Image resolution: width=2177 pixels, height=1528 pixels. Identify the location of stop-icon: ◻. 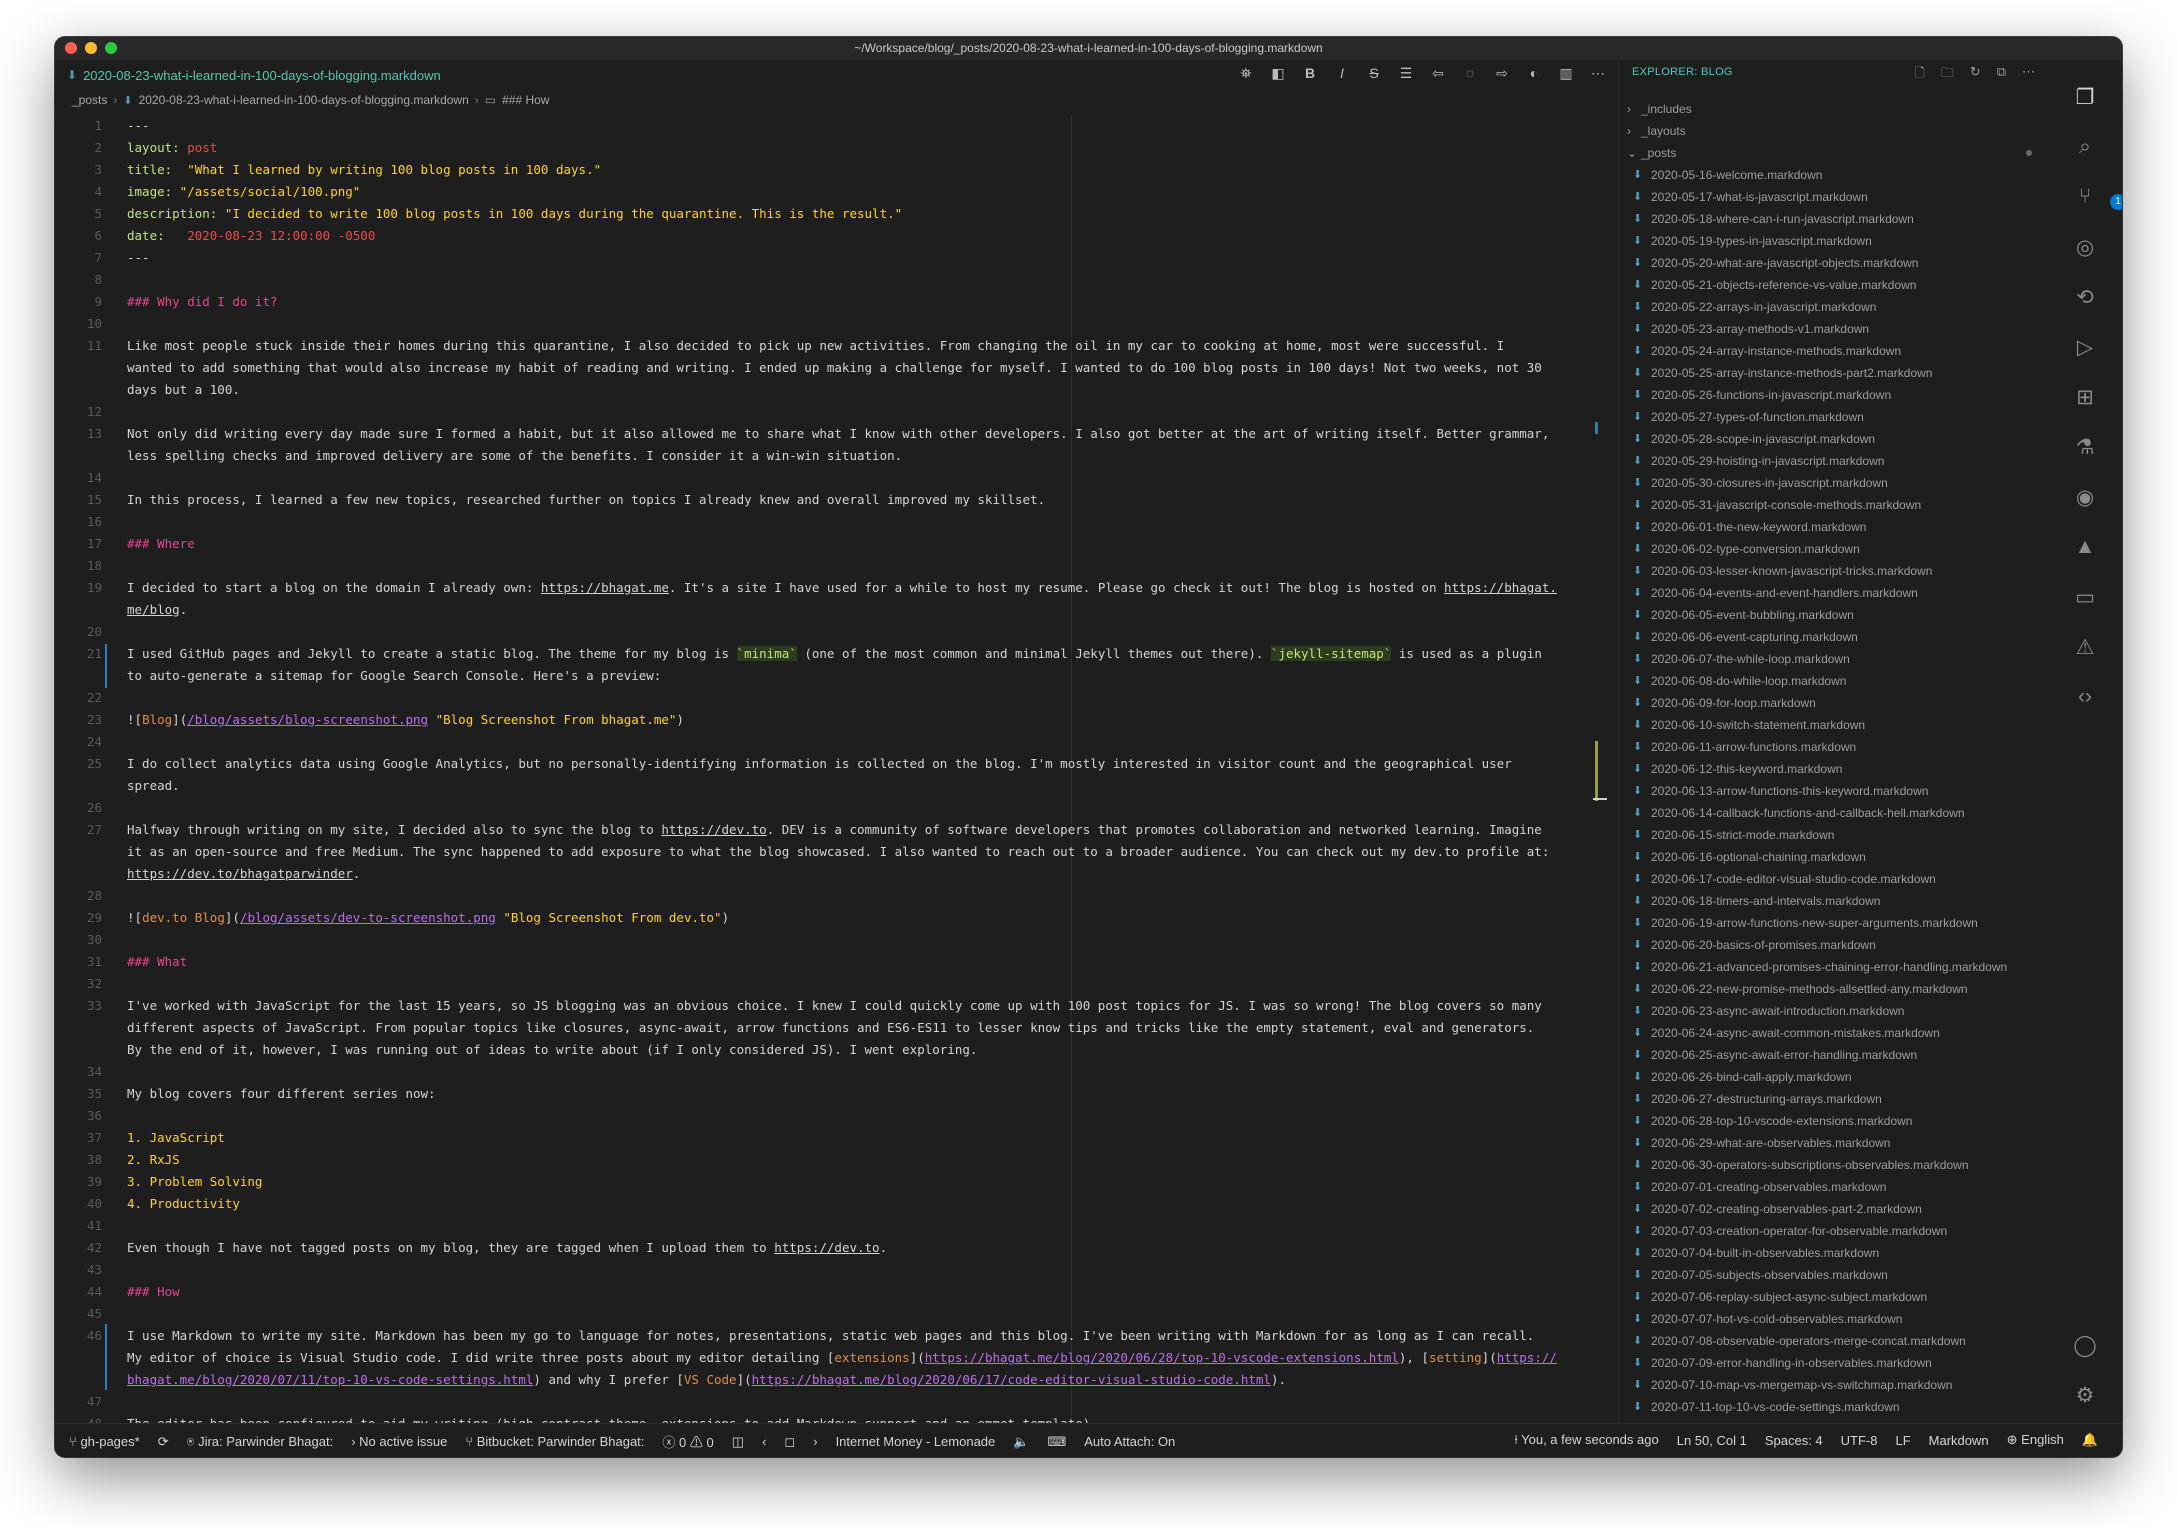
(789, 1442).